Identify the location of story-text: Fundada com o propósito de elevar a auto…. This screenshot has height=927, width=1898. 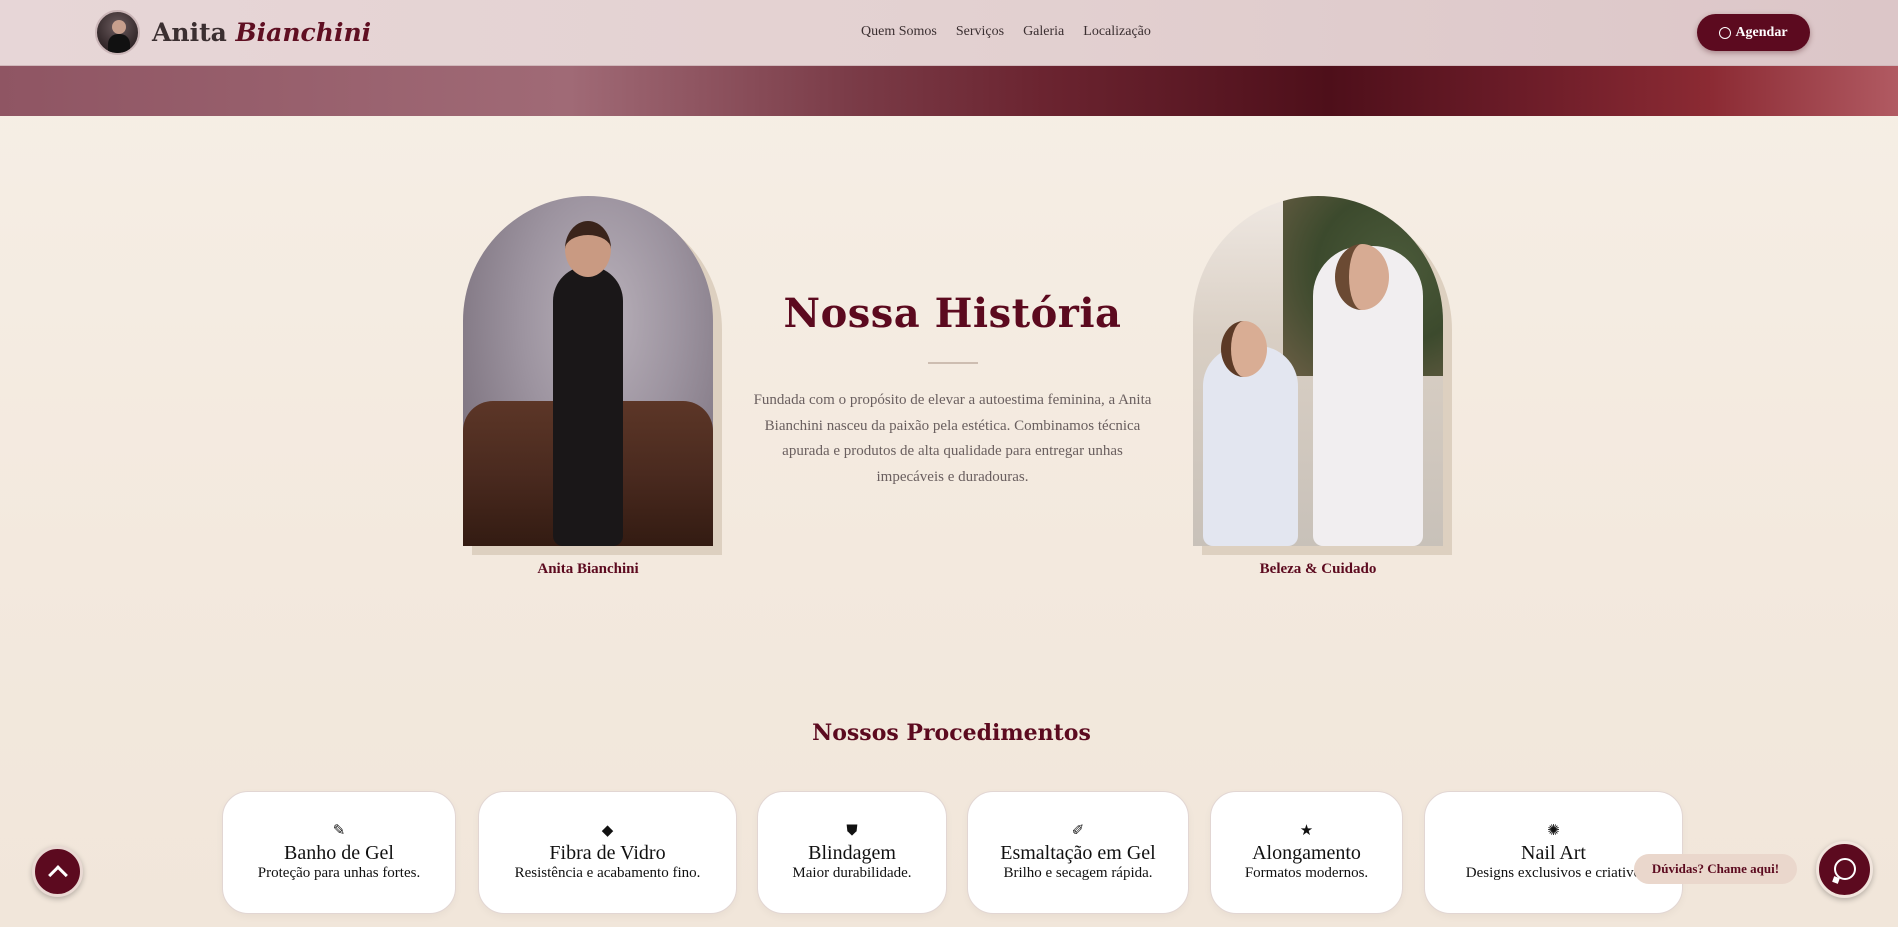
(952, 438).